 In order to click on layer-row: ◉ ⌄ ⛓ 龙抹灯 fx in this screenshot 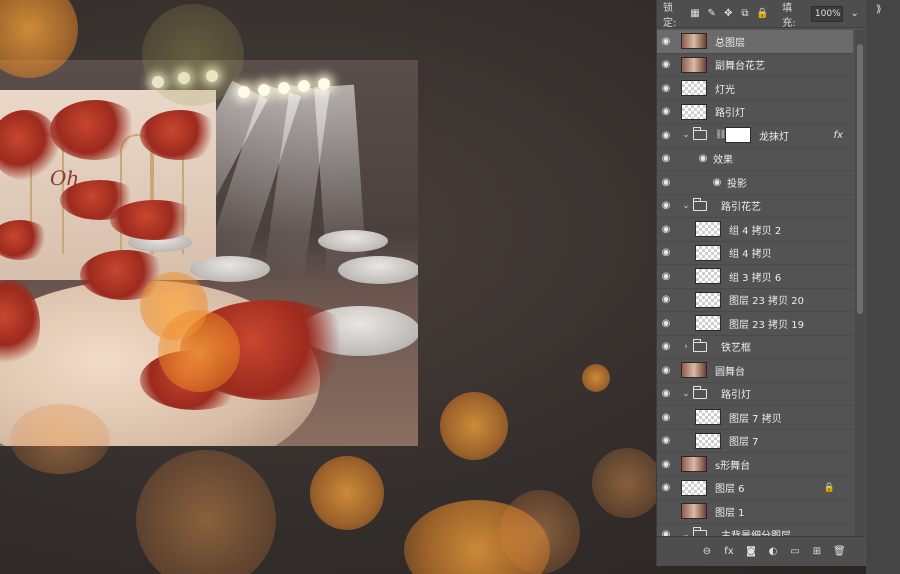, I will do `click(755, 136)`.